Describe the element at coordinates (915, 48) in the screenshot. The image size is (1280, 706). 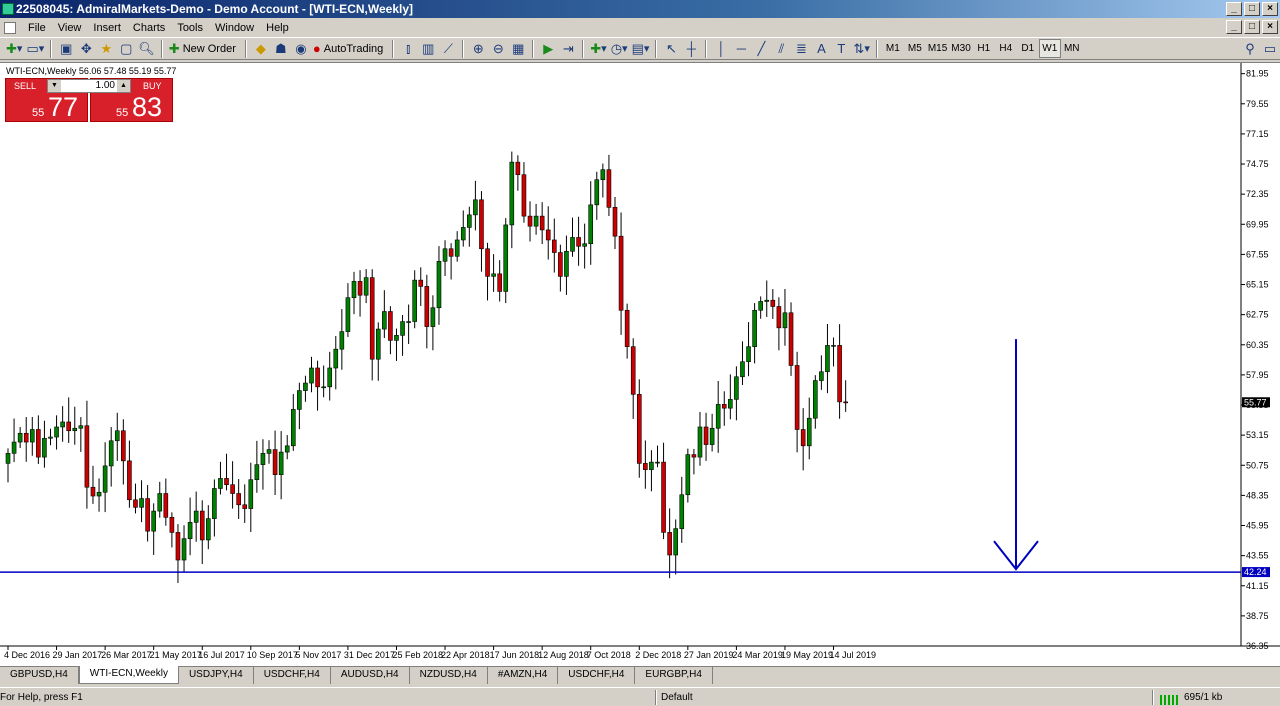
I see `timeframe-m5: M5` at that location.